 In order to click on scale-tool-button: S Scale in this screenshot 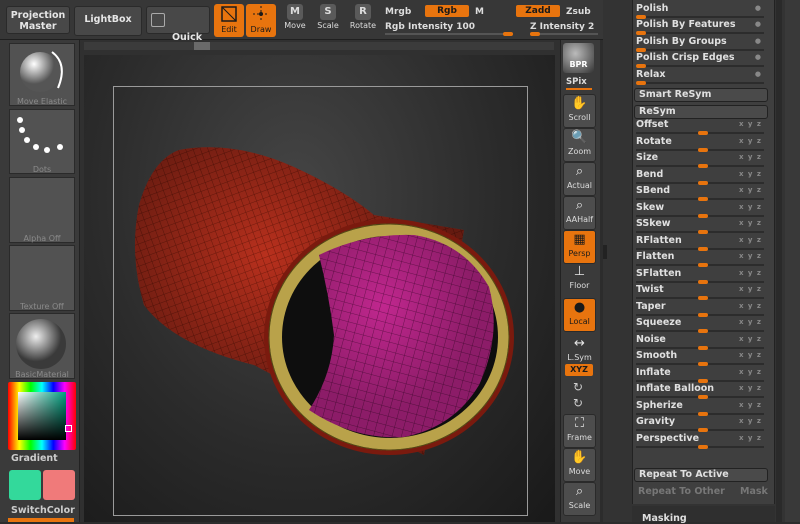, I will do `click(328, 20)`.